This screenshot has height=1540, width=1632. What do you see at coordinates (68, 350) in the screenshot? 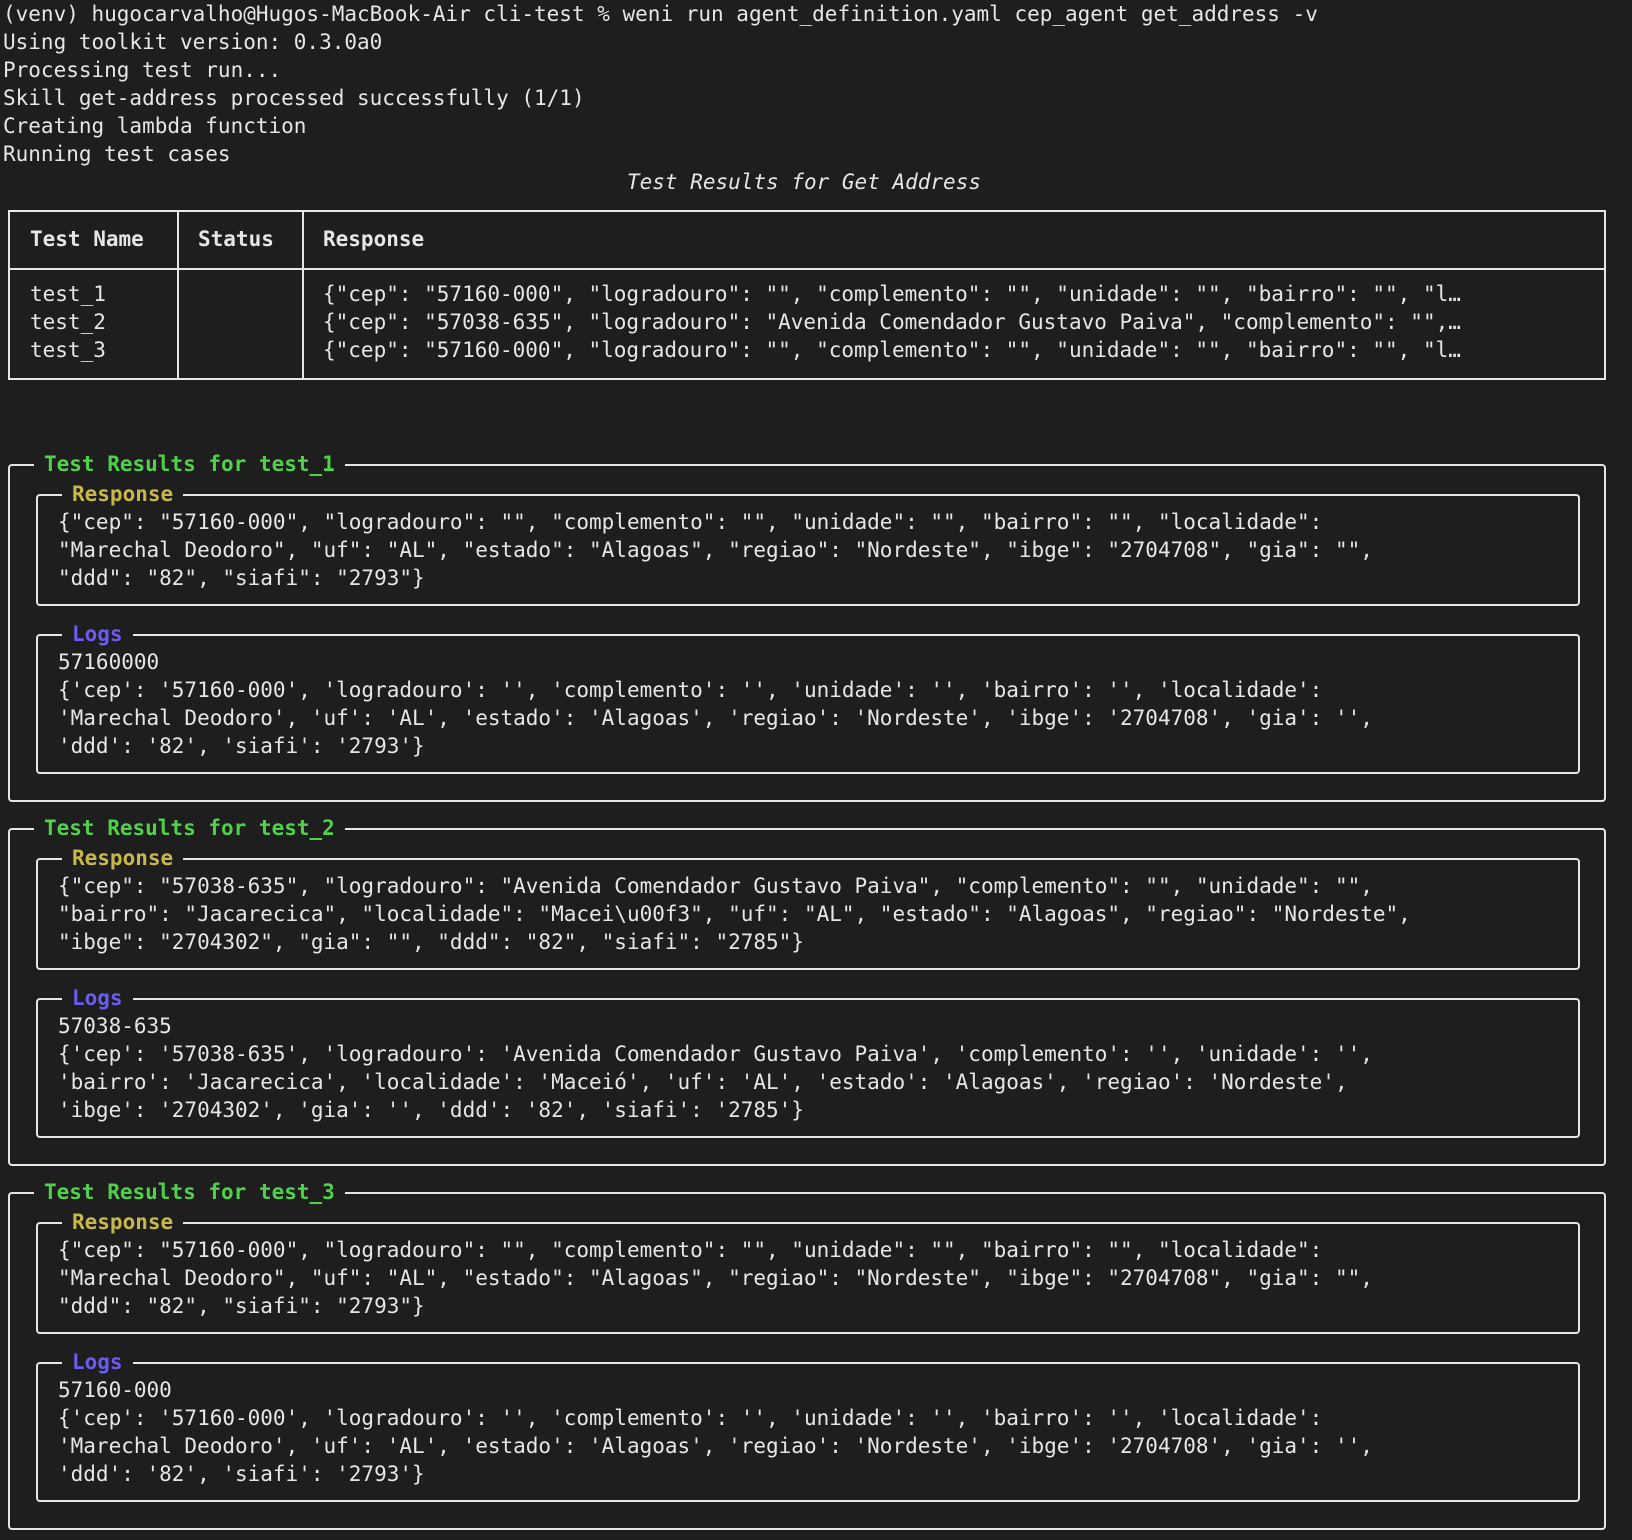
I see `test-name-cell: test_3` at bounding box center [68, 350].